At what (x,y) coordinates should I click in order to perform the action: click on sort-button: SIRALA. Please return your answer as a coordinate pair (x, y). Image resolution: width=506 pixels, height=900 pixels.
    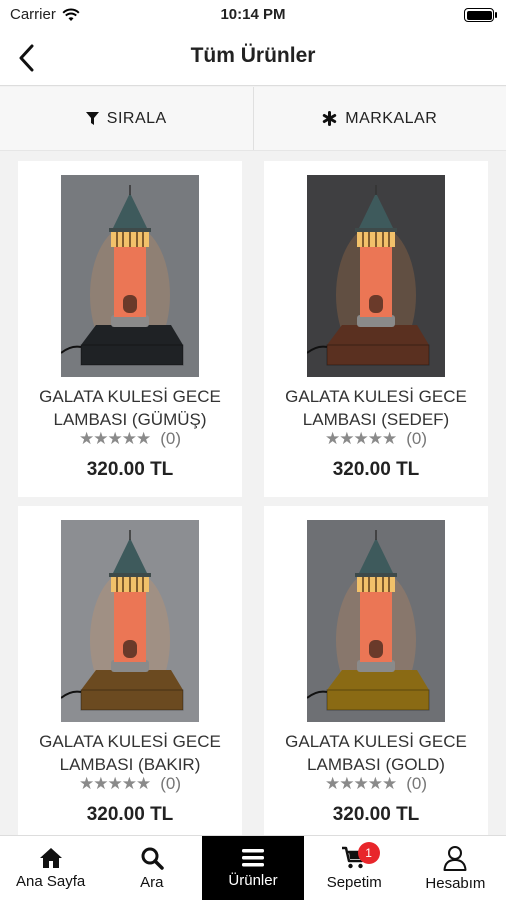
    Looking at the image, I should click on (126, 118).